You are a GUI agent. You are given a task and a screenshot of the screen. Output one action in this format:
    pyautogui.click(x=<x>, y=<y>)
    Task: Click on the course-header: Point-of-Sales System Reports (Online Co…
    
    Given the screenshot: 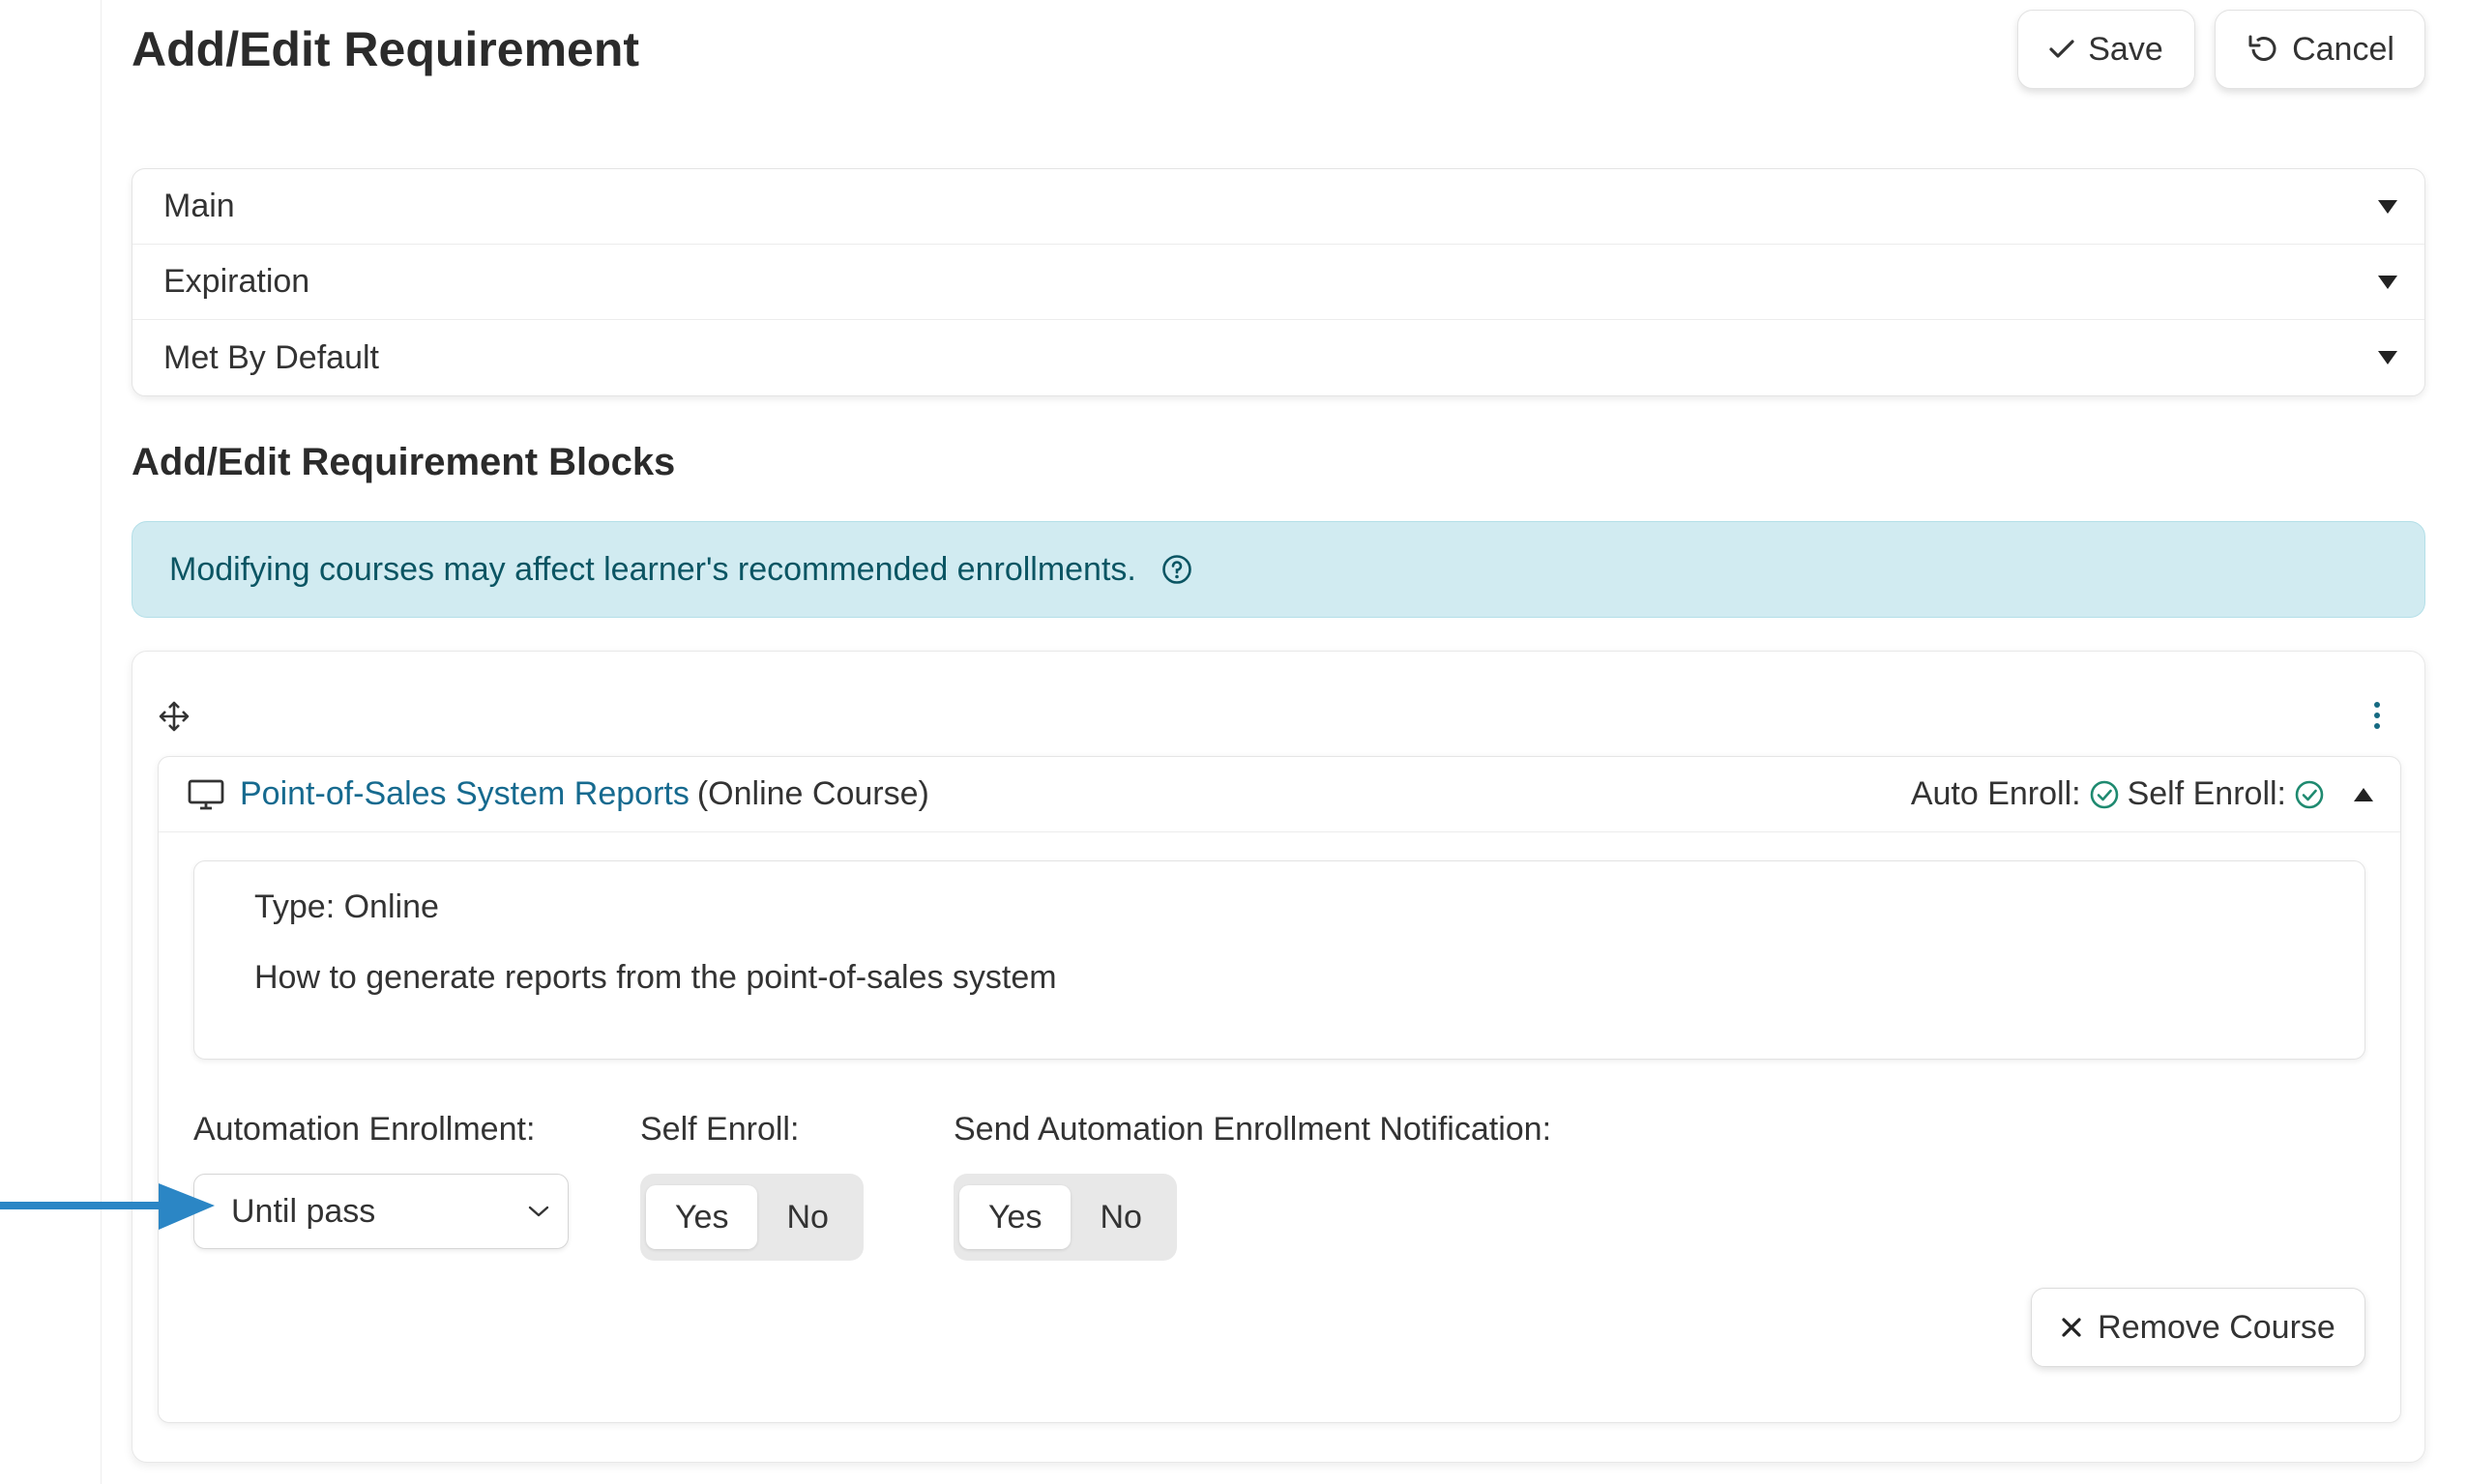 What is the action you would take?
    pyautogui.click(x=1279, y=794)
    